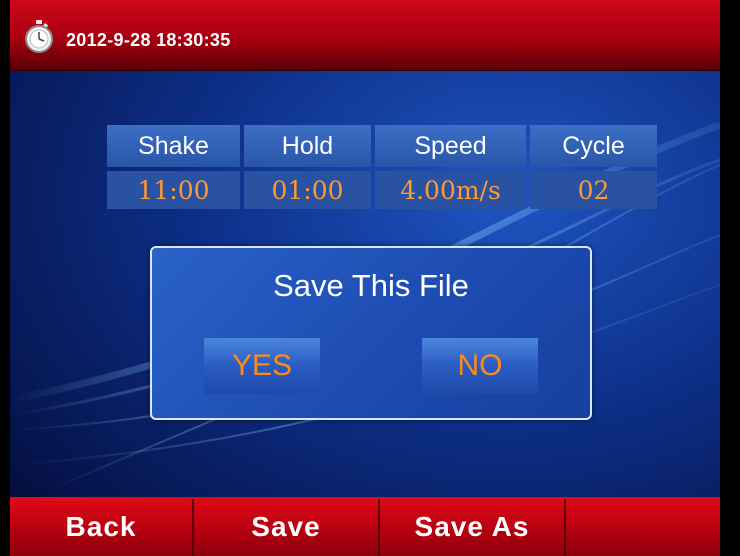 The width and height of the screenshot is (740, 556). I want to click on dialog-title: Save This File, so click(371, 285).